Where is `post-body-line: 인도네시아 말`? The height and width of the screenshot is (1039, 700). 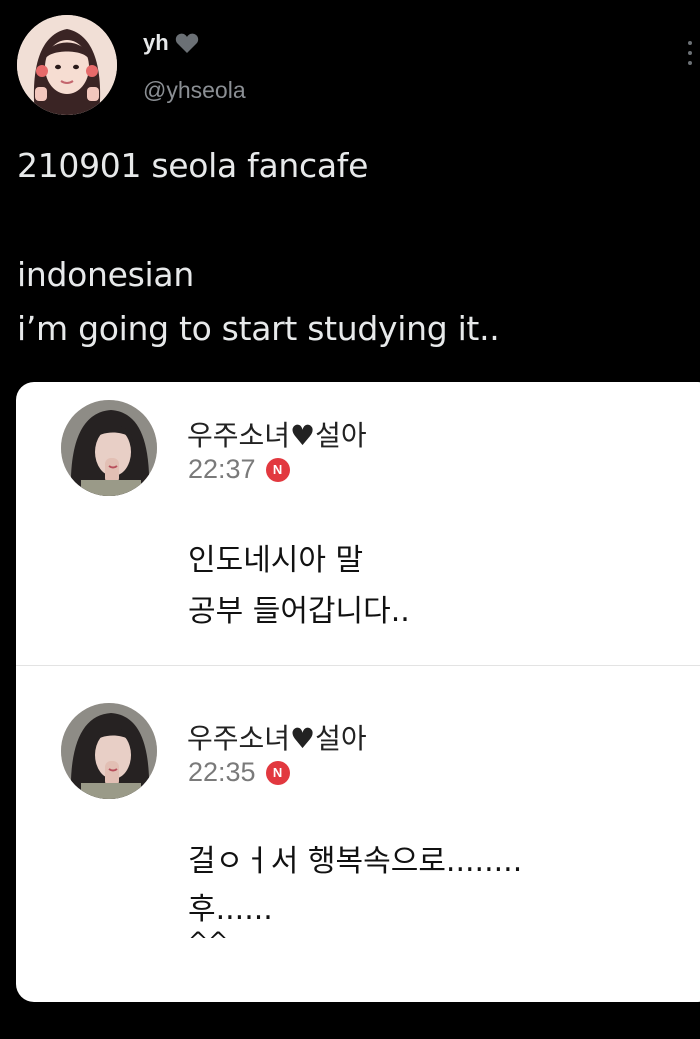 post-body-line: 인도네시아 말 is located at coordinates (276, 560).